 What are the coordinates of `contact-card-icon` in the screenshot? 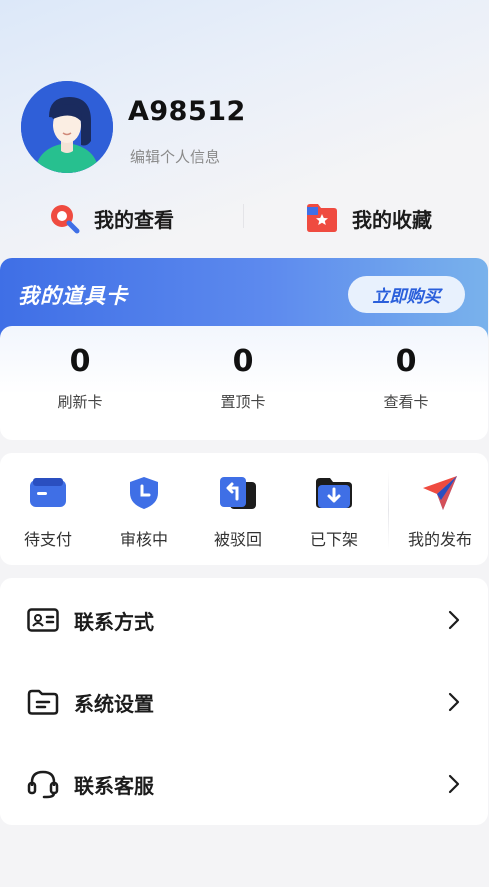 It's located at (43, 620).